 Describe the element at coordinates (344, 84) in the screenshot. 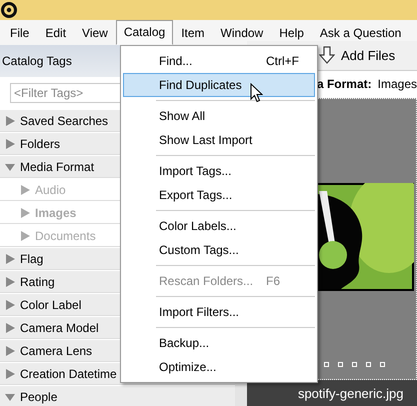

I see `breadcrumb-label: a Format:` at that location.